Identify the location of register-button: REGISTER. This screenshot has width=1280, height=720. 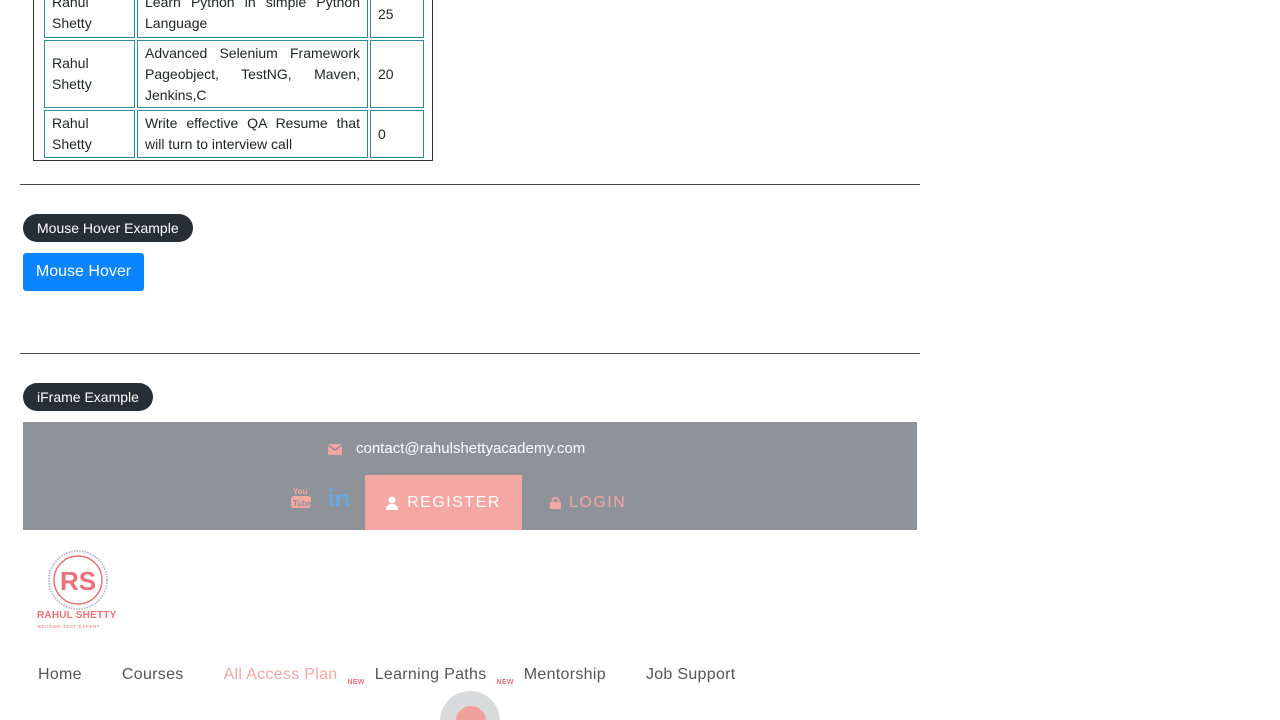
(443, 502).